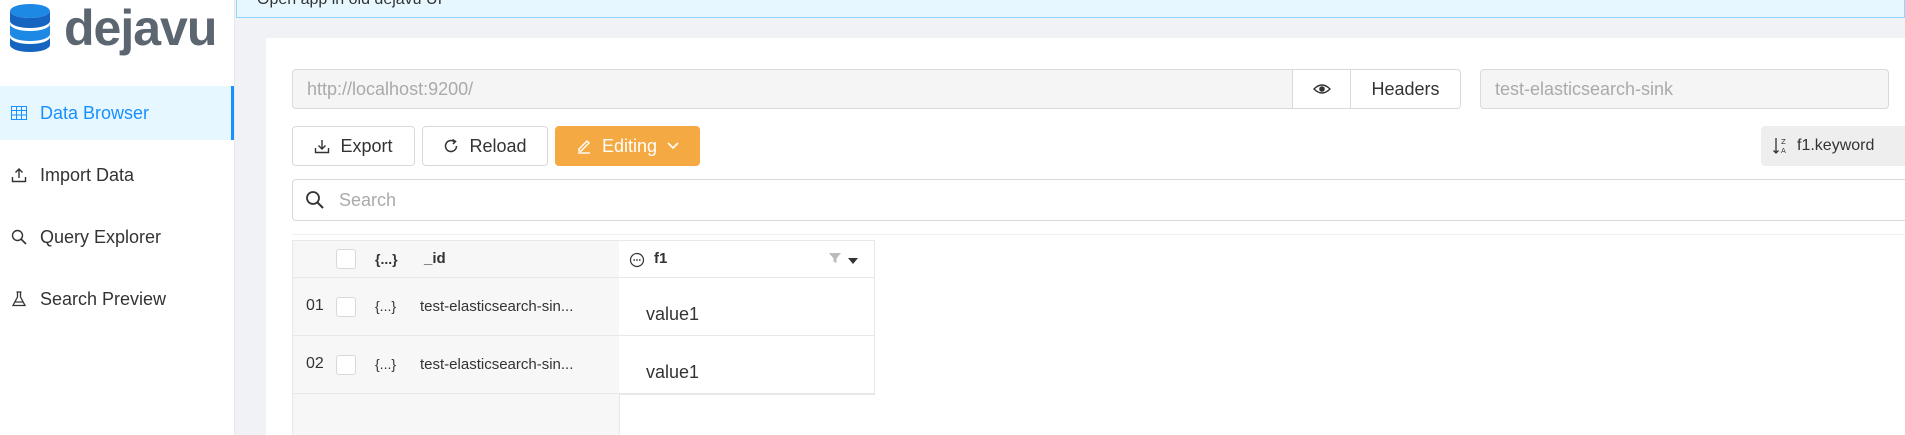 Image resolution: width=1905 pixels, height=435 pixels. I want to click on editing-label: Editing, so click(629, 145).